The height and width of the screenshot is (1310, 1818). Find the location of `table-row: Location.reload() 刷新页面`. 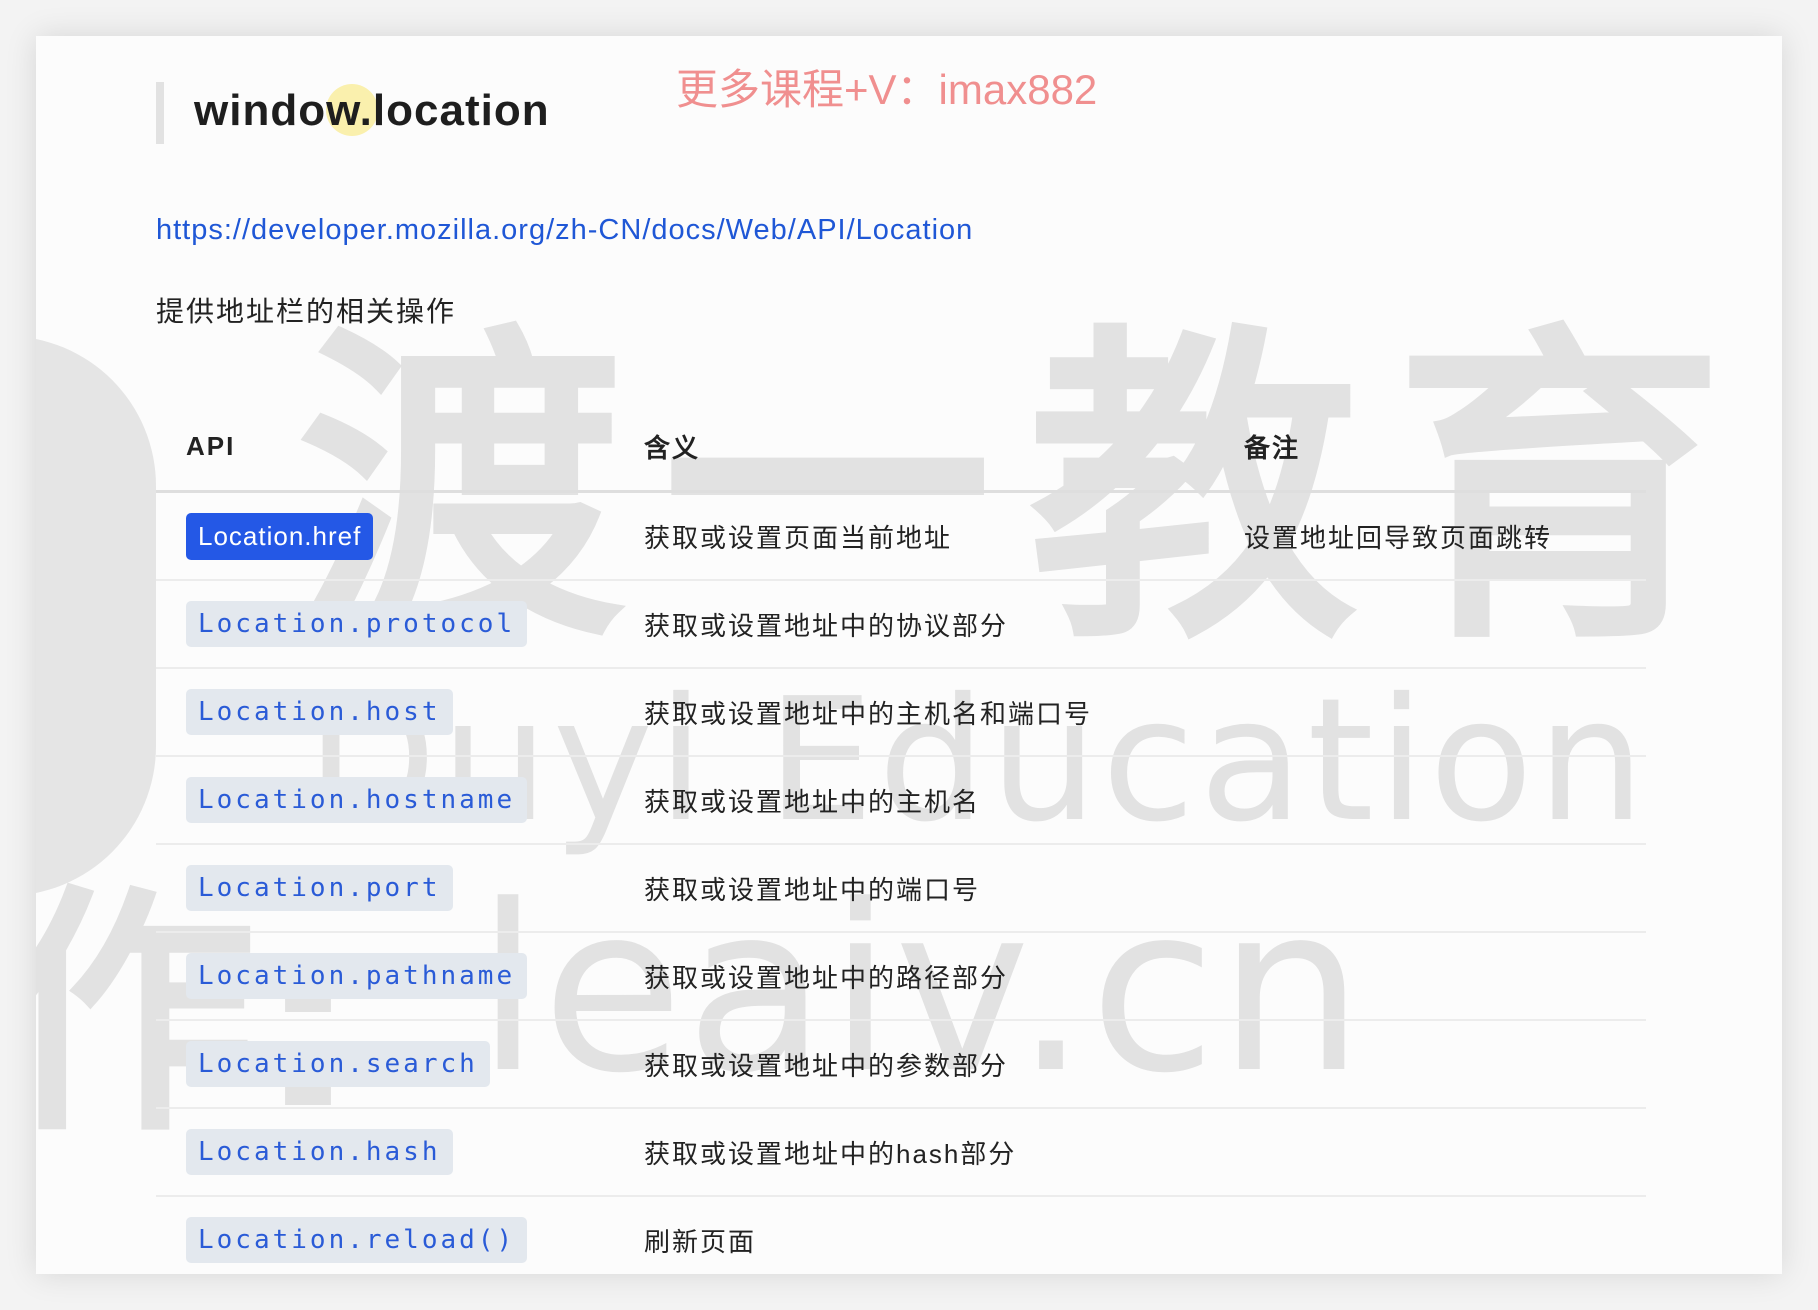

table-row: Location.reload() 刷新页面 is located at coordinates (901, 1235).